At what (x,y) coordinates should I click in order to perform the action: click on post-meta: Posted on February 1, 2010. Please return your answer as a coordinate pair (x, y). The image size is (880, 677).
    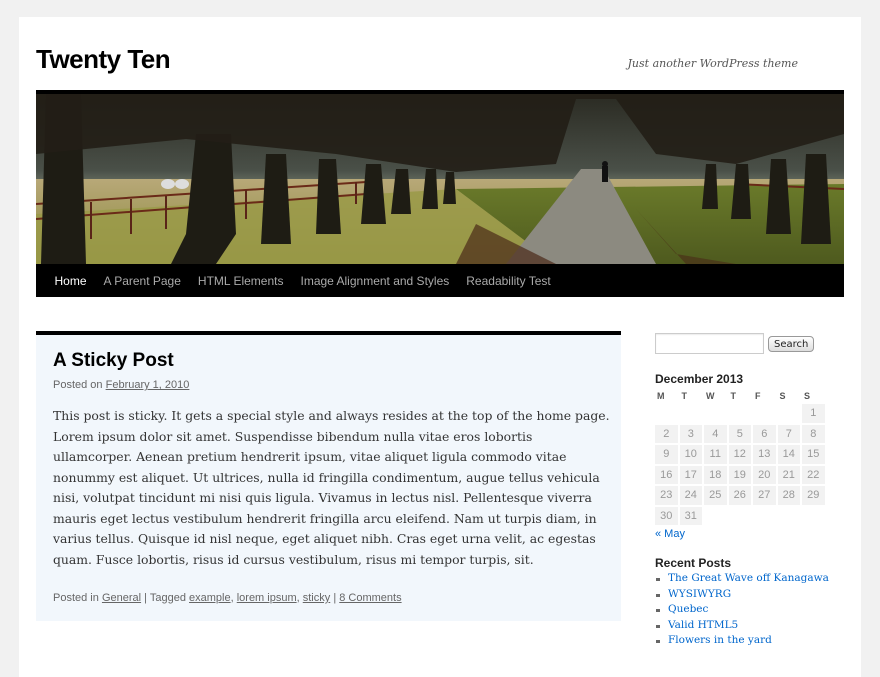
    Looking at the image, I should click on (121, 385).